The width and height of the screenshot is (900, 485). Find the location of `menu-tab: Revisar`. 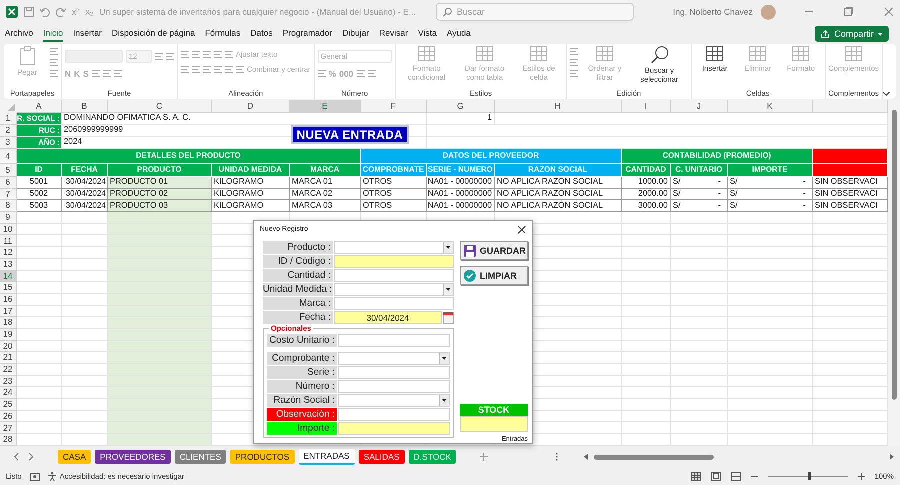

menu-tab: Revisar is located at coordinates (393, 34).